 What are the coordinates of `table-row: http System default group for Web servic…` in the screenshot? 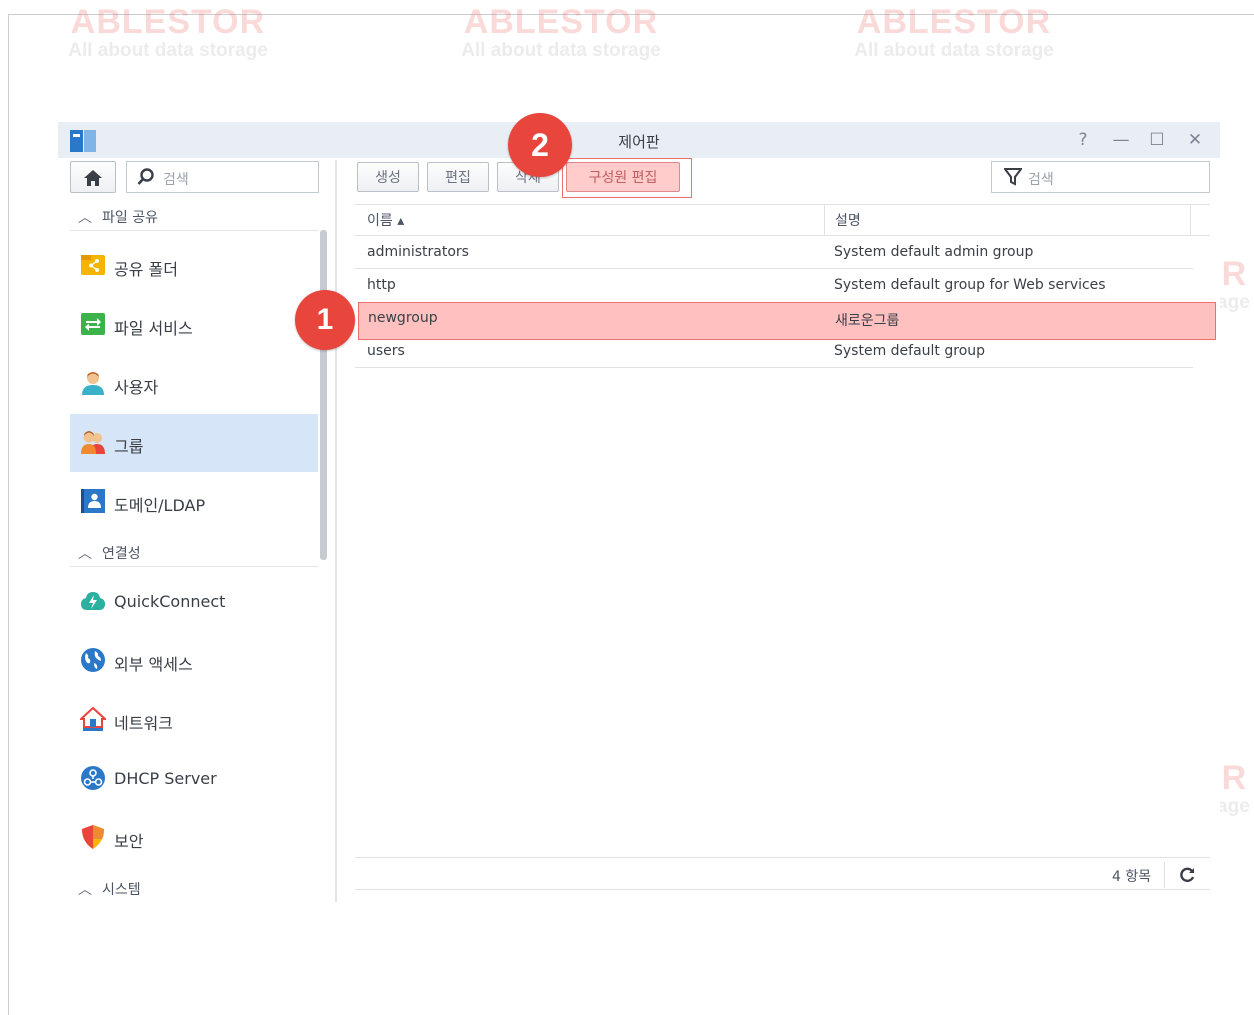 It's located at (781, 285).